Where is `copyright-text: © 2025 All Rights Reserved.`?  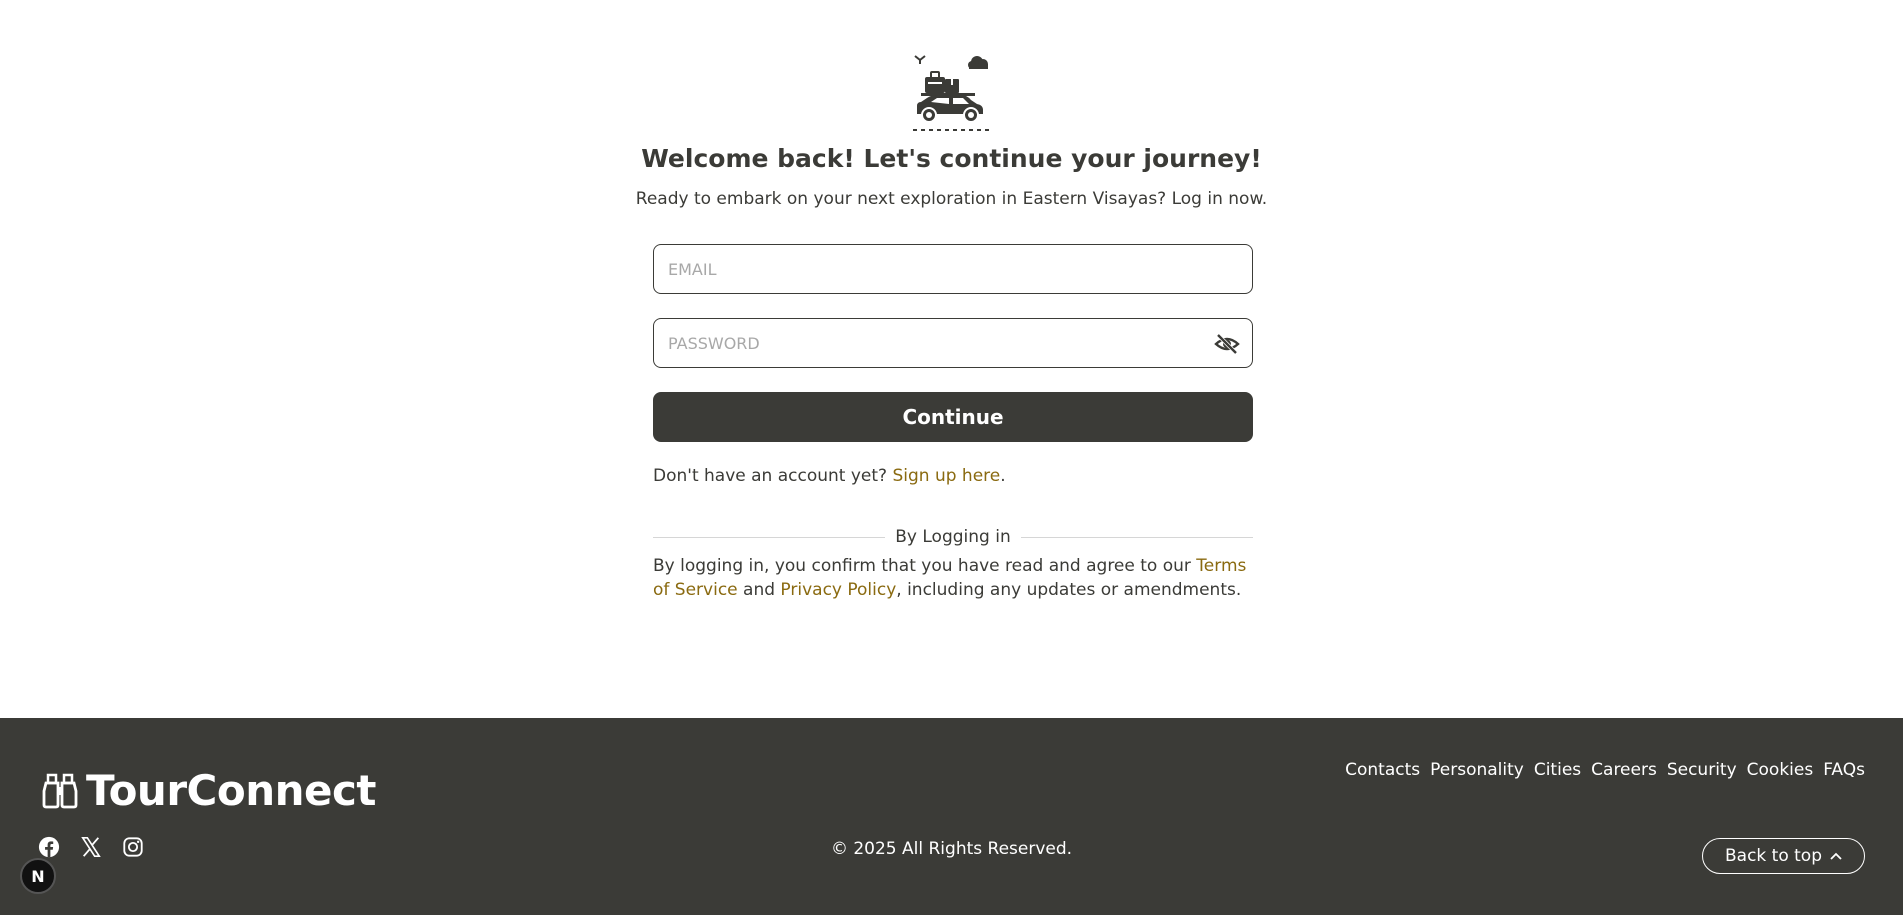
copyright-text: © 2025 All Rights Reserved. is located at coordinates (951, 849).